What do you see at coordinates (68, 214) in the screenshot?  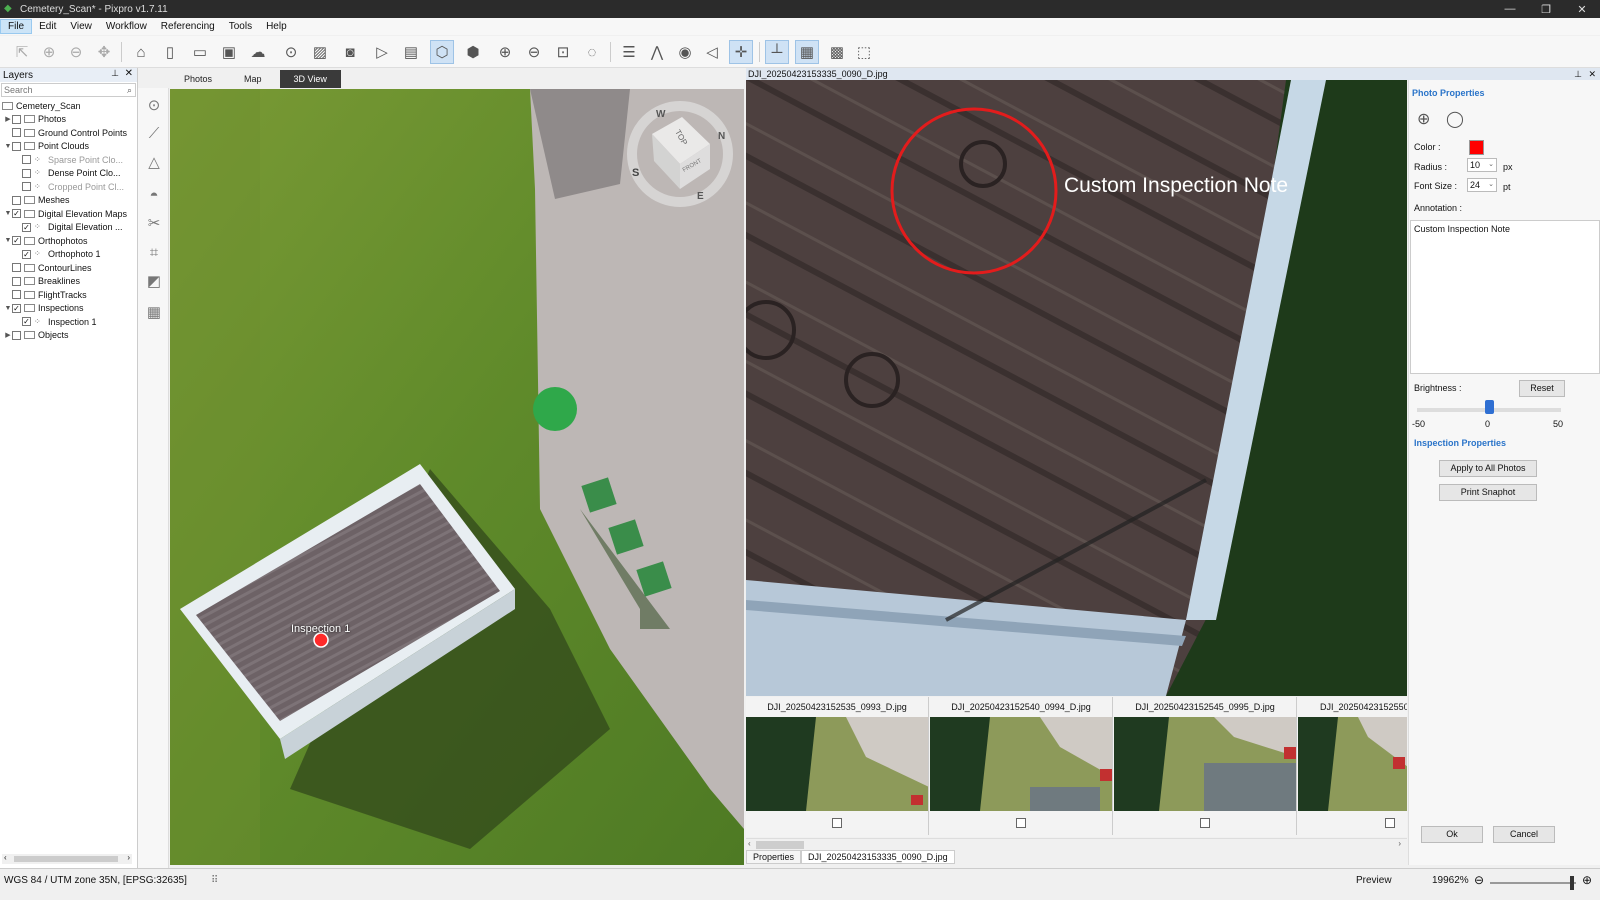 I see `layer-item: ▼ ✓ Digital Elevation Maps` at bounding box center [68, 214].